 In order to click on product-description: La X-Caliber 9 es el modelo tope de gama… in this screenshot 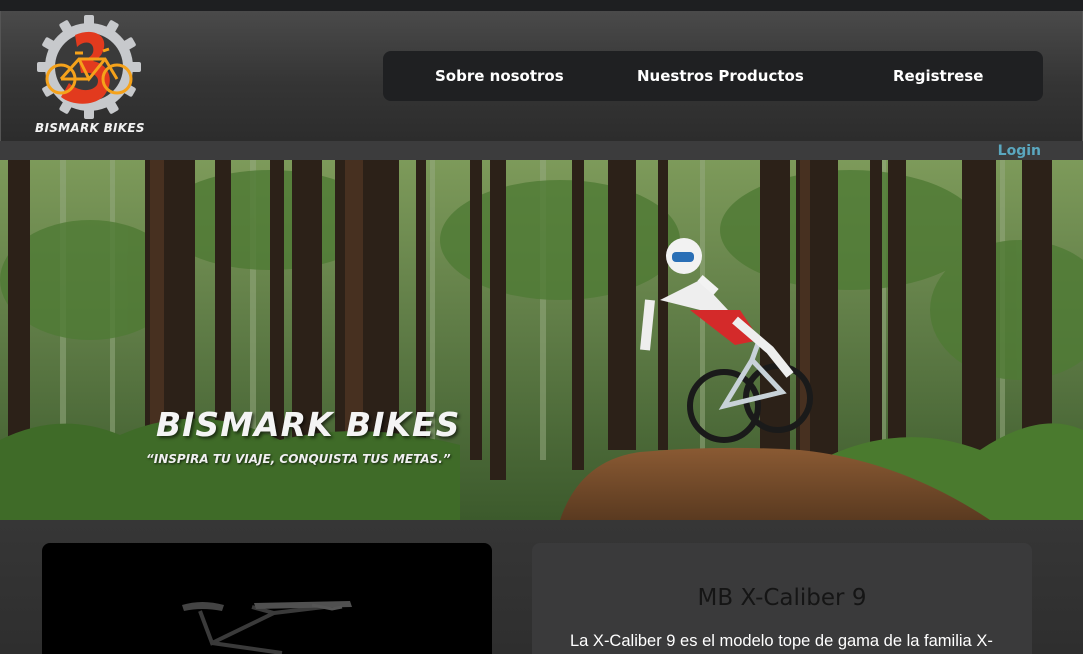, I will do `click(781, 643)`.